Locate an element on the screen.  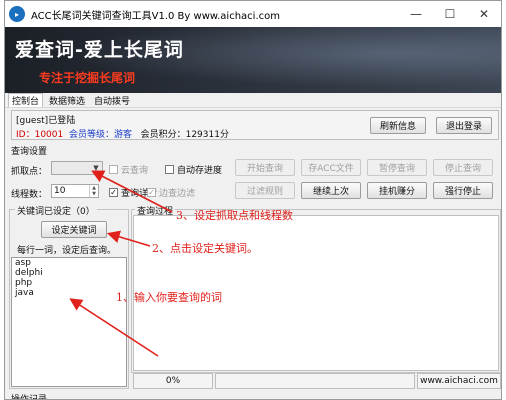
auto-save-checkbox: 自动存进度 is located at coordinates (193, 169).